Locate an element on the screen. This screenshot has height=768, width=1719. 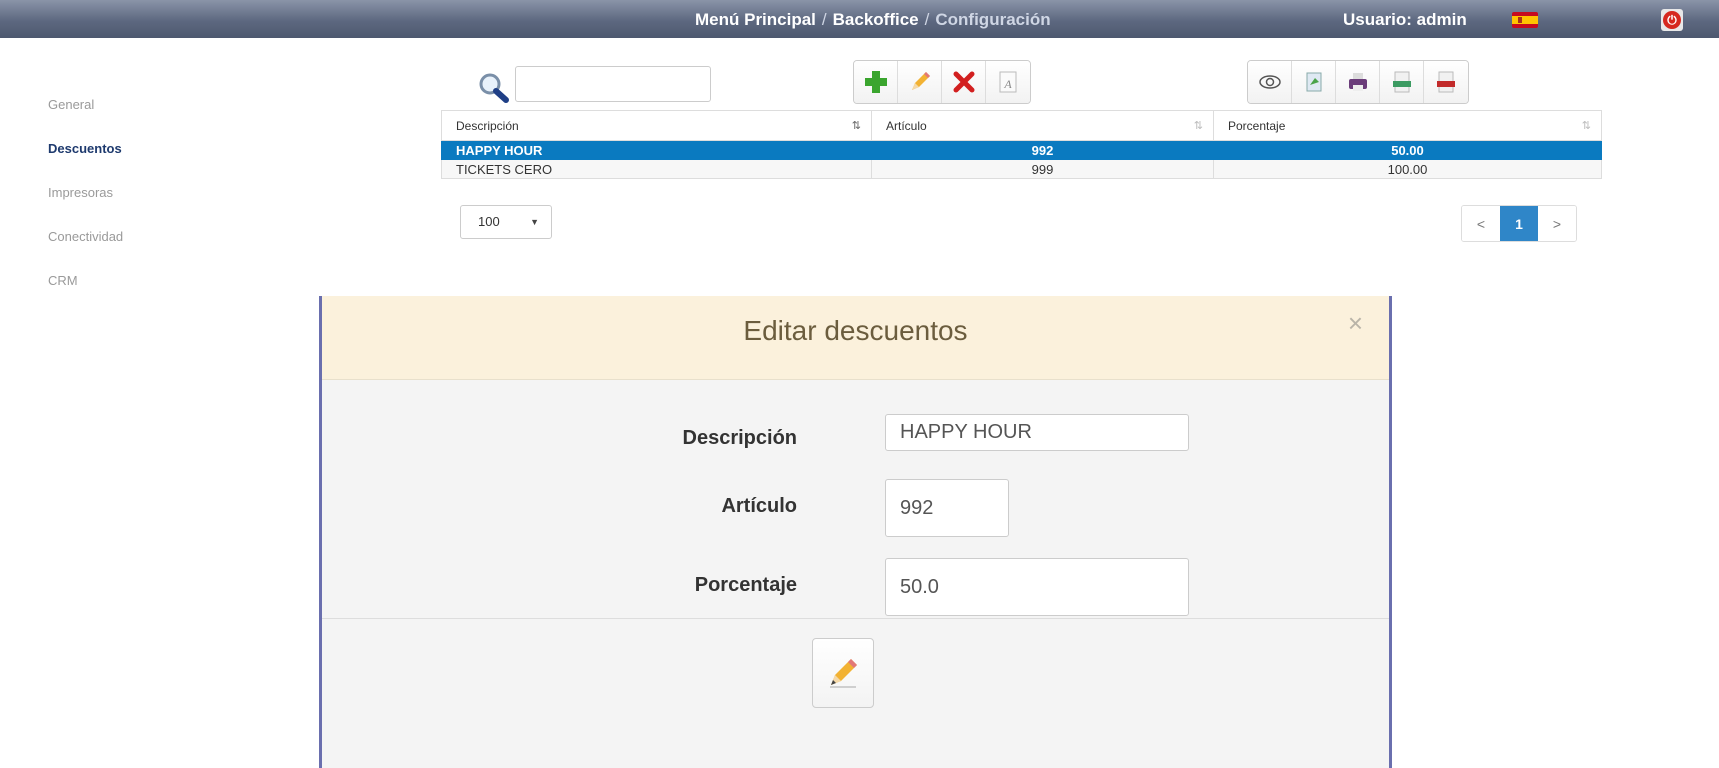
page-size-value: 100 is located at coordinates (489, 221).